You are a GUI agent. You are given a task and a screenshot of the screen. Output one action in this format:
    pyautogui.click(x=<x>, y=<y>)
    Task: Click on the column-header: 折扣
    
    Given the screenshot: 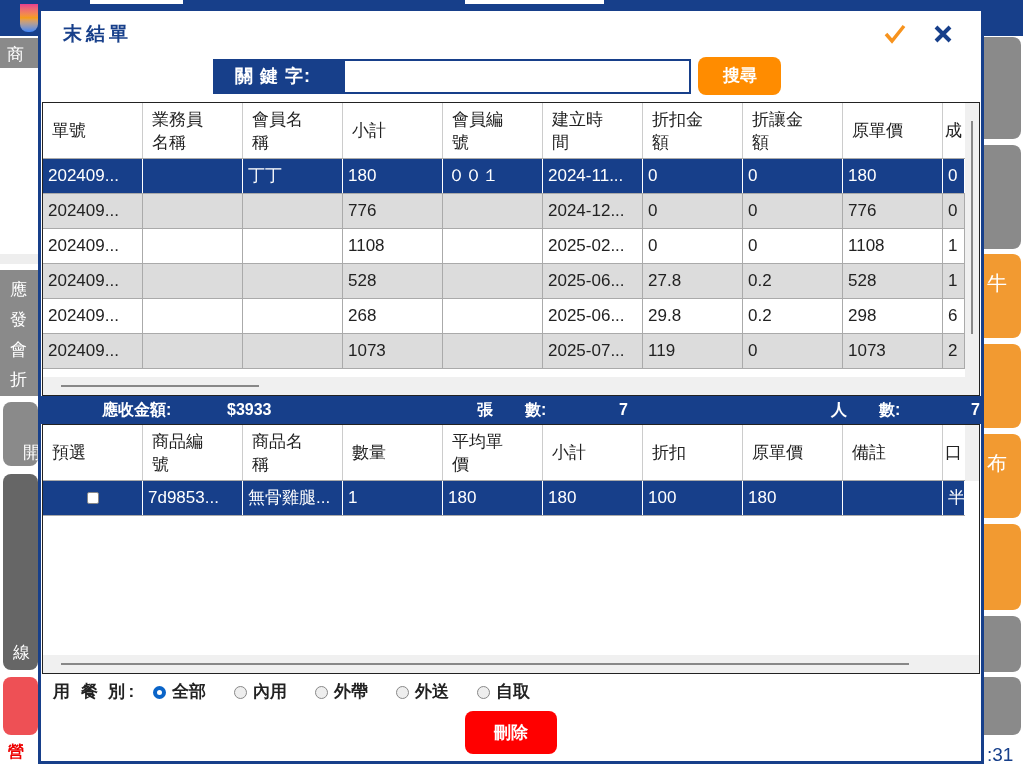 What is the action you would take?
    pyautogui.click(x=693, y=452)
    